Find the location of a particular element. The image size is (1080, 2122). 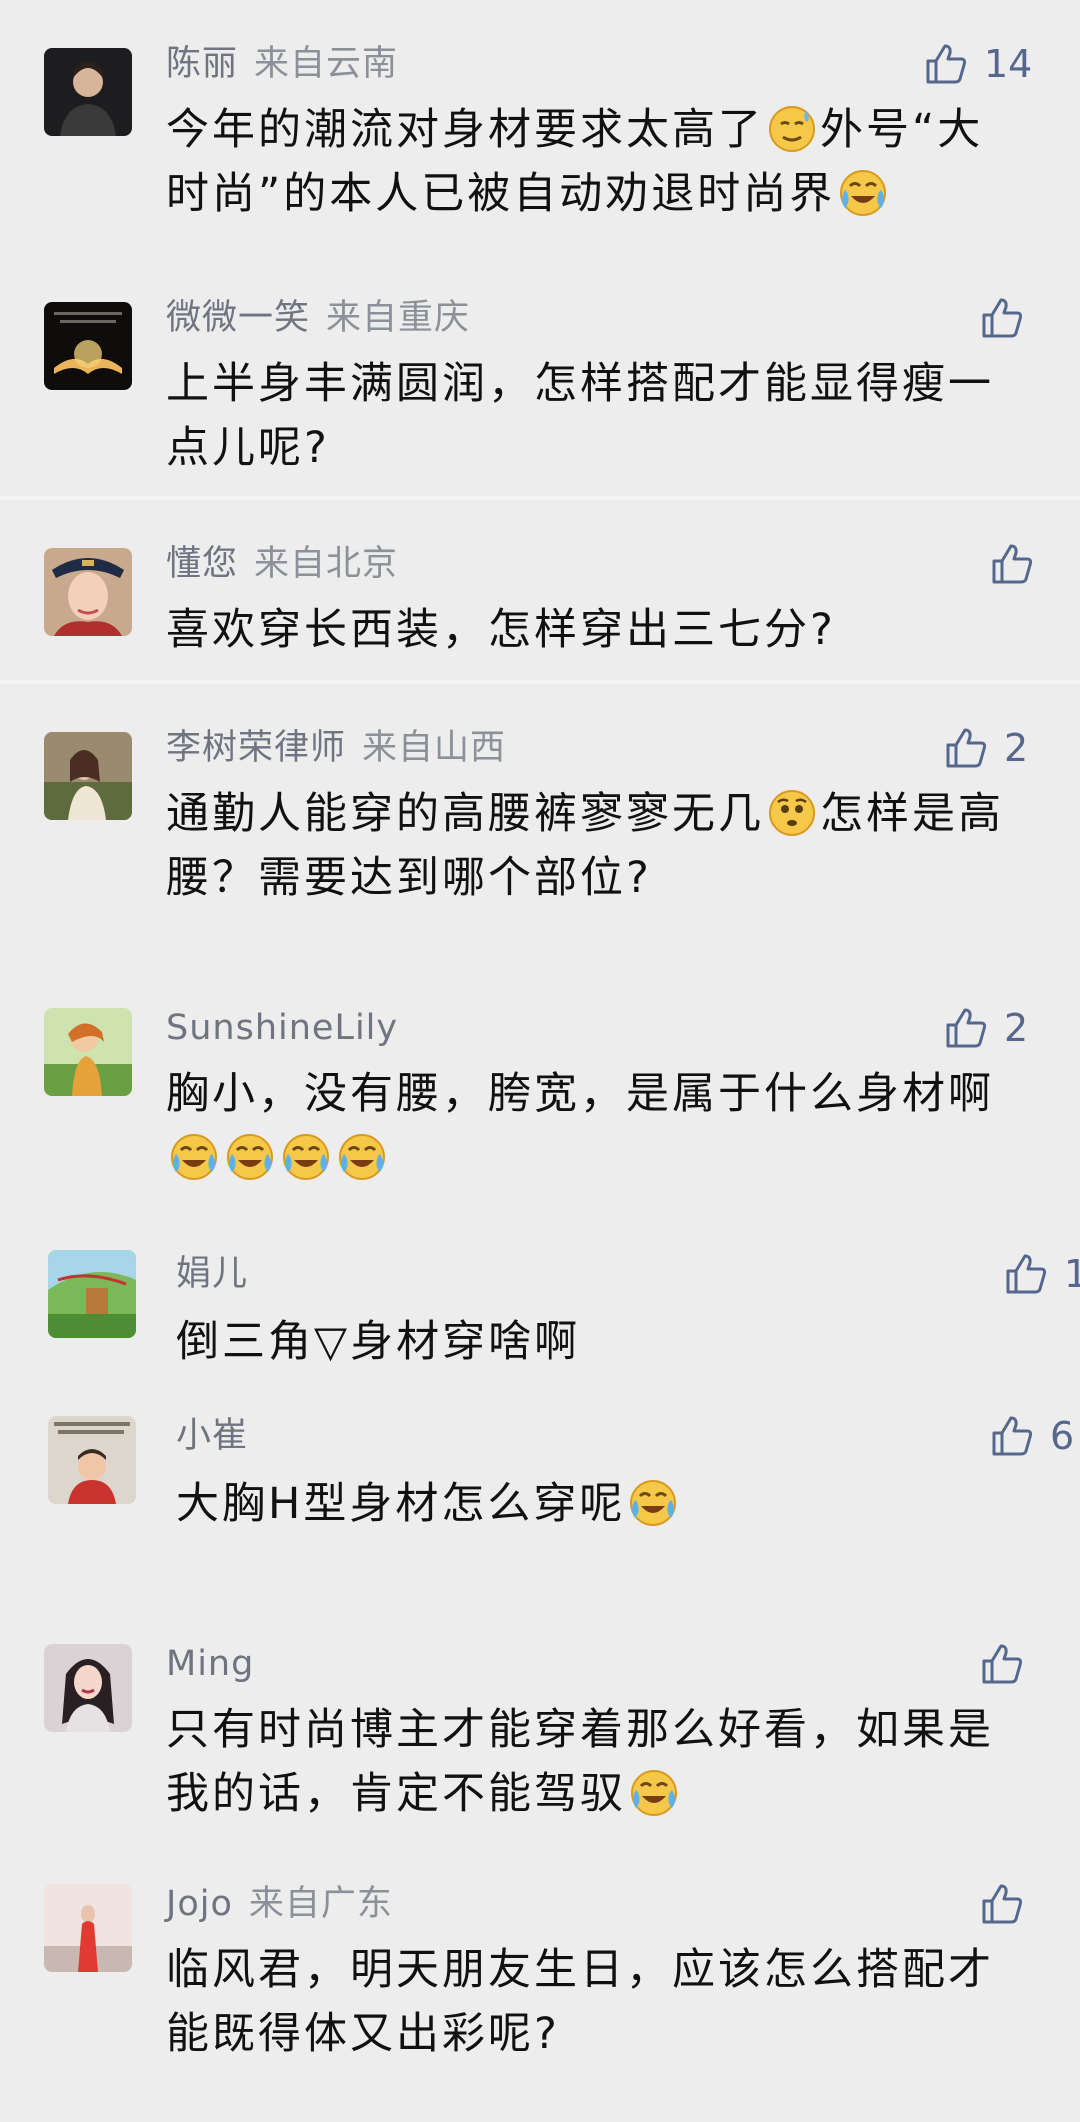

author-name: 娟儿 is located at coordinates (212, 1274).